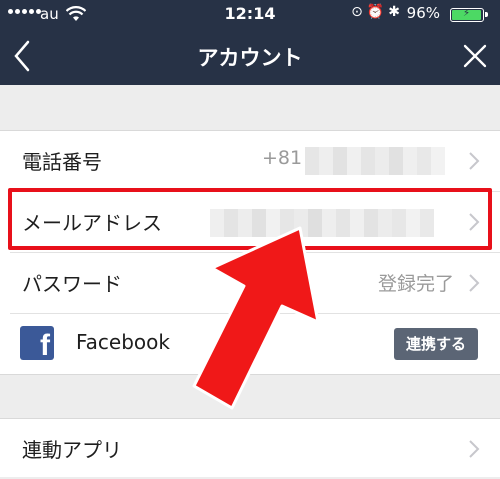  I want to click on red-pointer-arrow, so click(256, 318).